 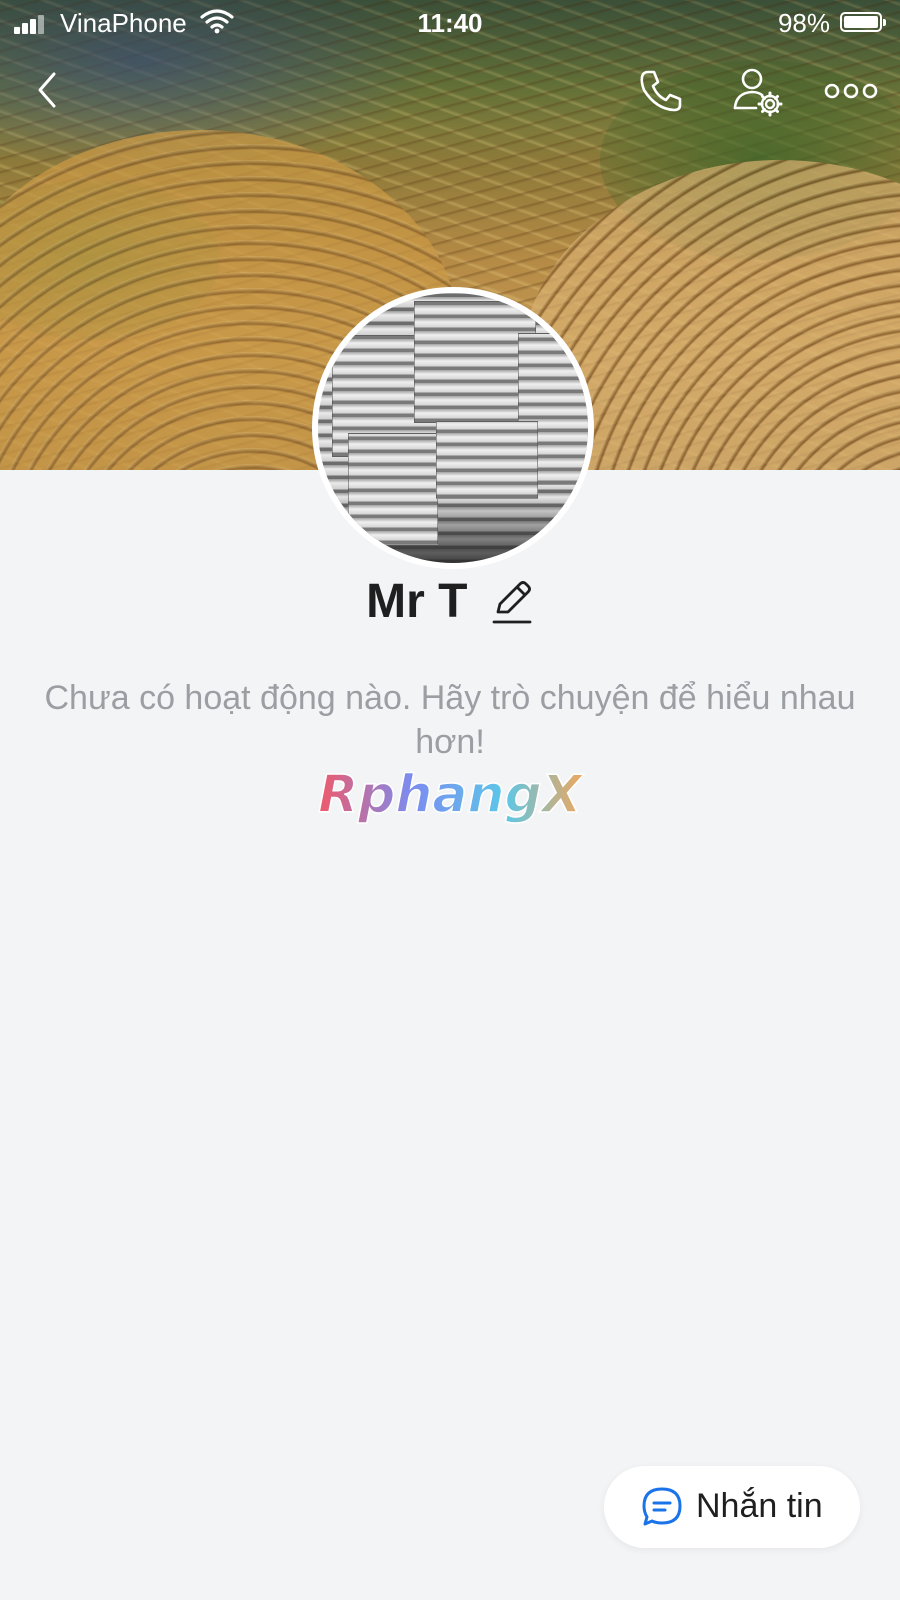 I want to click on chevron-left-icon, so click(x=47, y=90).